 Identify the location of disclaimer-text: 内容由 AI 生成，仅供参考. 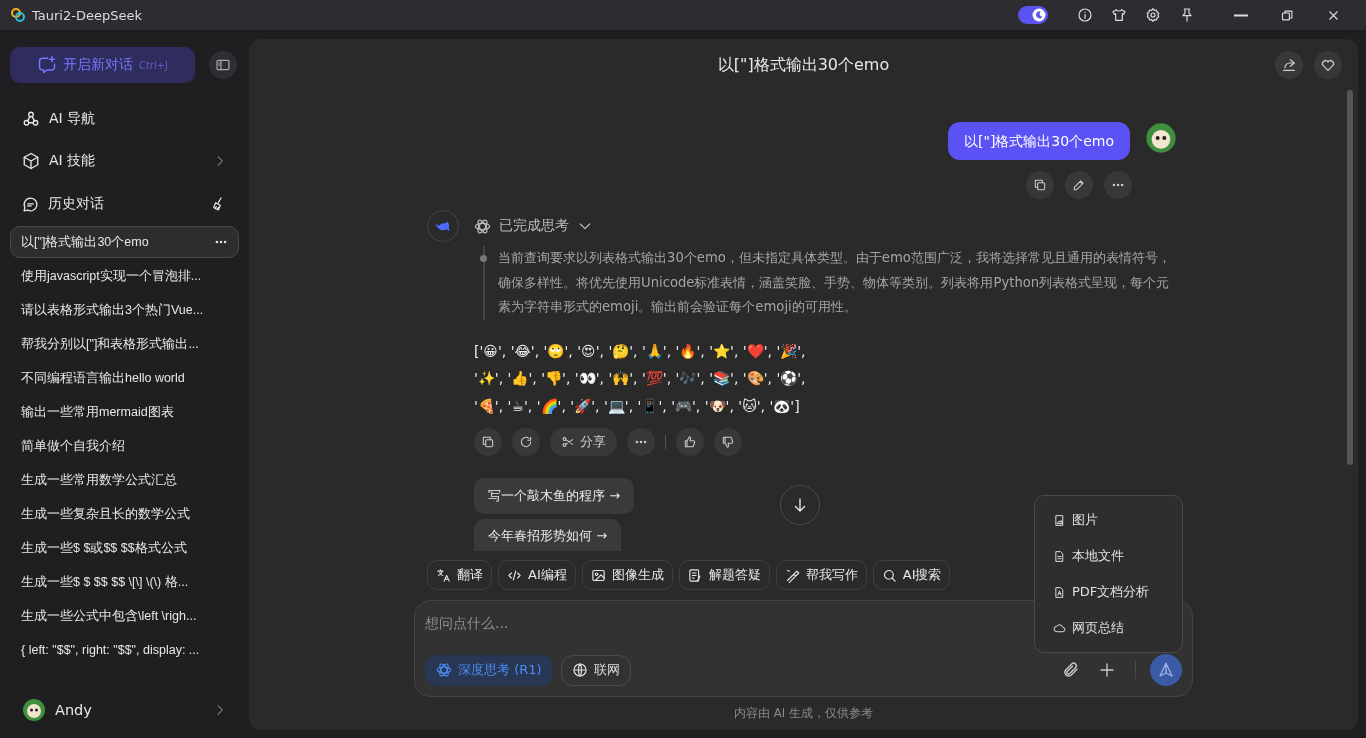
(803, 713).